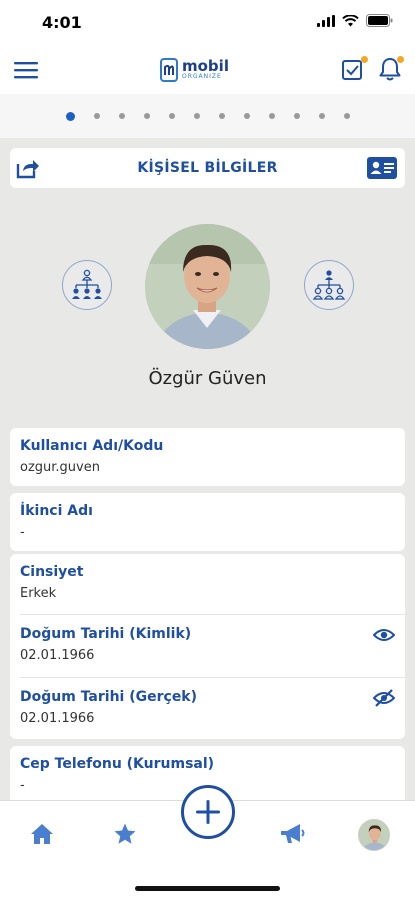  Describe the element at coordinates (207, 457) in the screenshot. I see `field-username: Kullanıcı Adı/Kodu ozgur.guven` at that location.